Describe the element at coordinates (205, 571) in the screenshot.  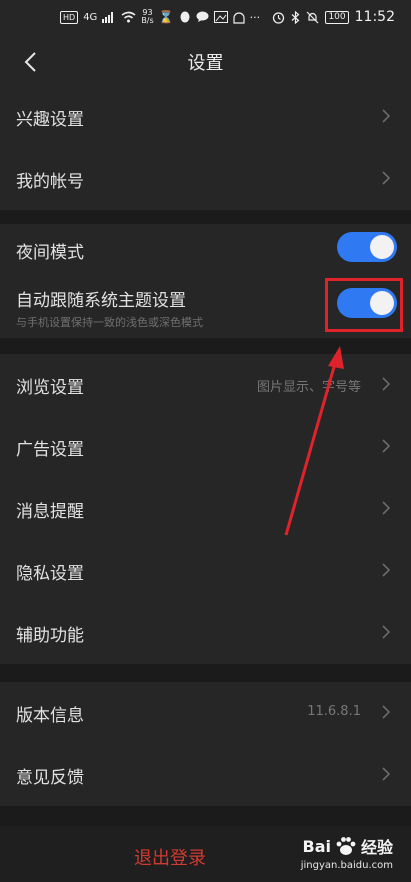
I see `settings-row-privacy: 隐私设置` at that location.